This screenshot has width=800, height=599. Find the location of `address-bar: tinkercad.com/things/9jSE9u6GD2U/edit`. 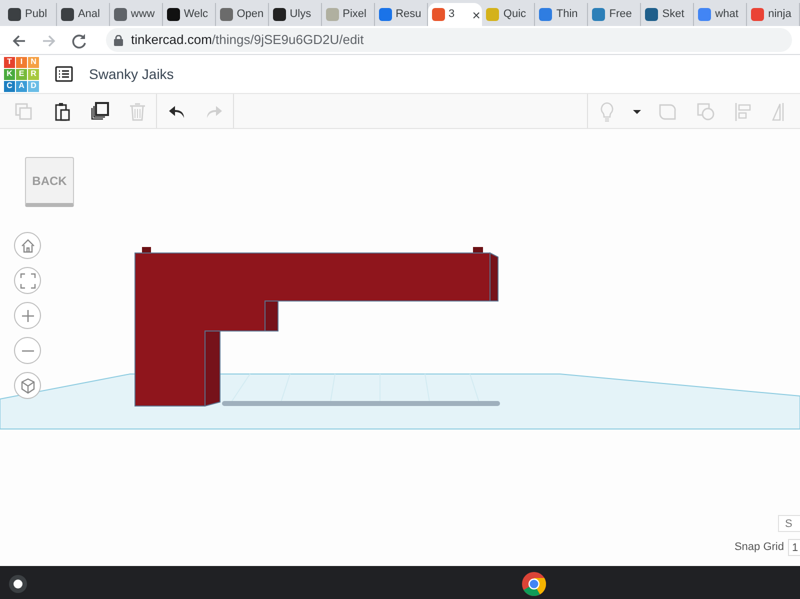

address-bar: tinkercad.com/things/9jSE9u6GD2U/edit is located at coordinates (449, 40).